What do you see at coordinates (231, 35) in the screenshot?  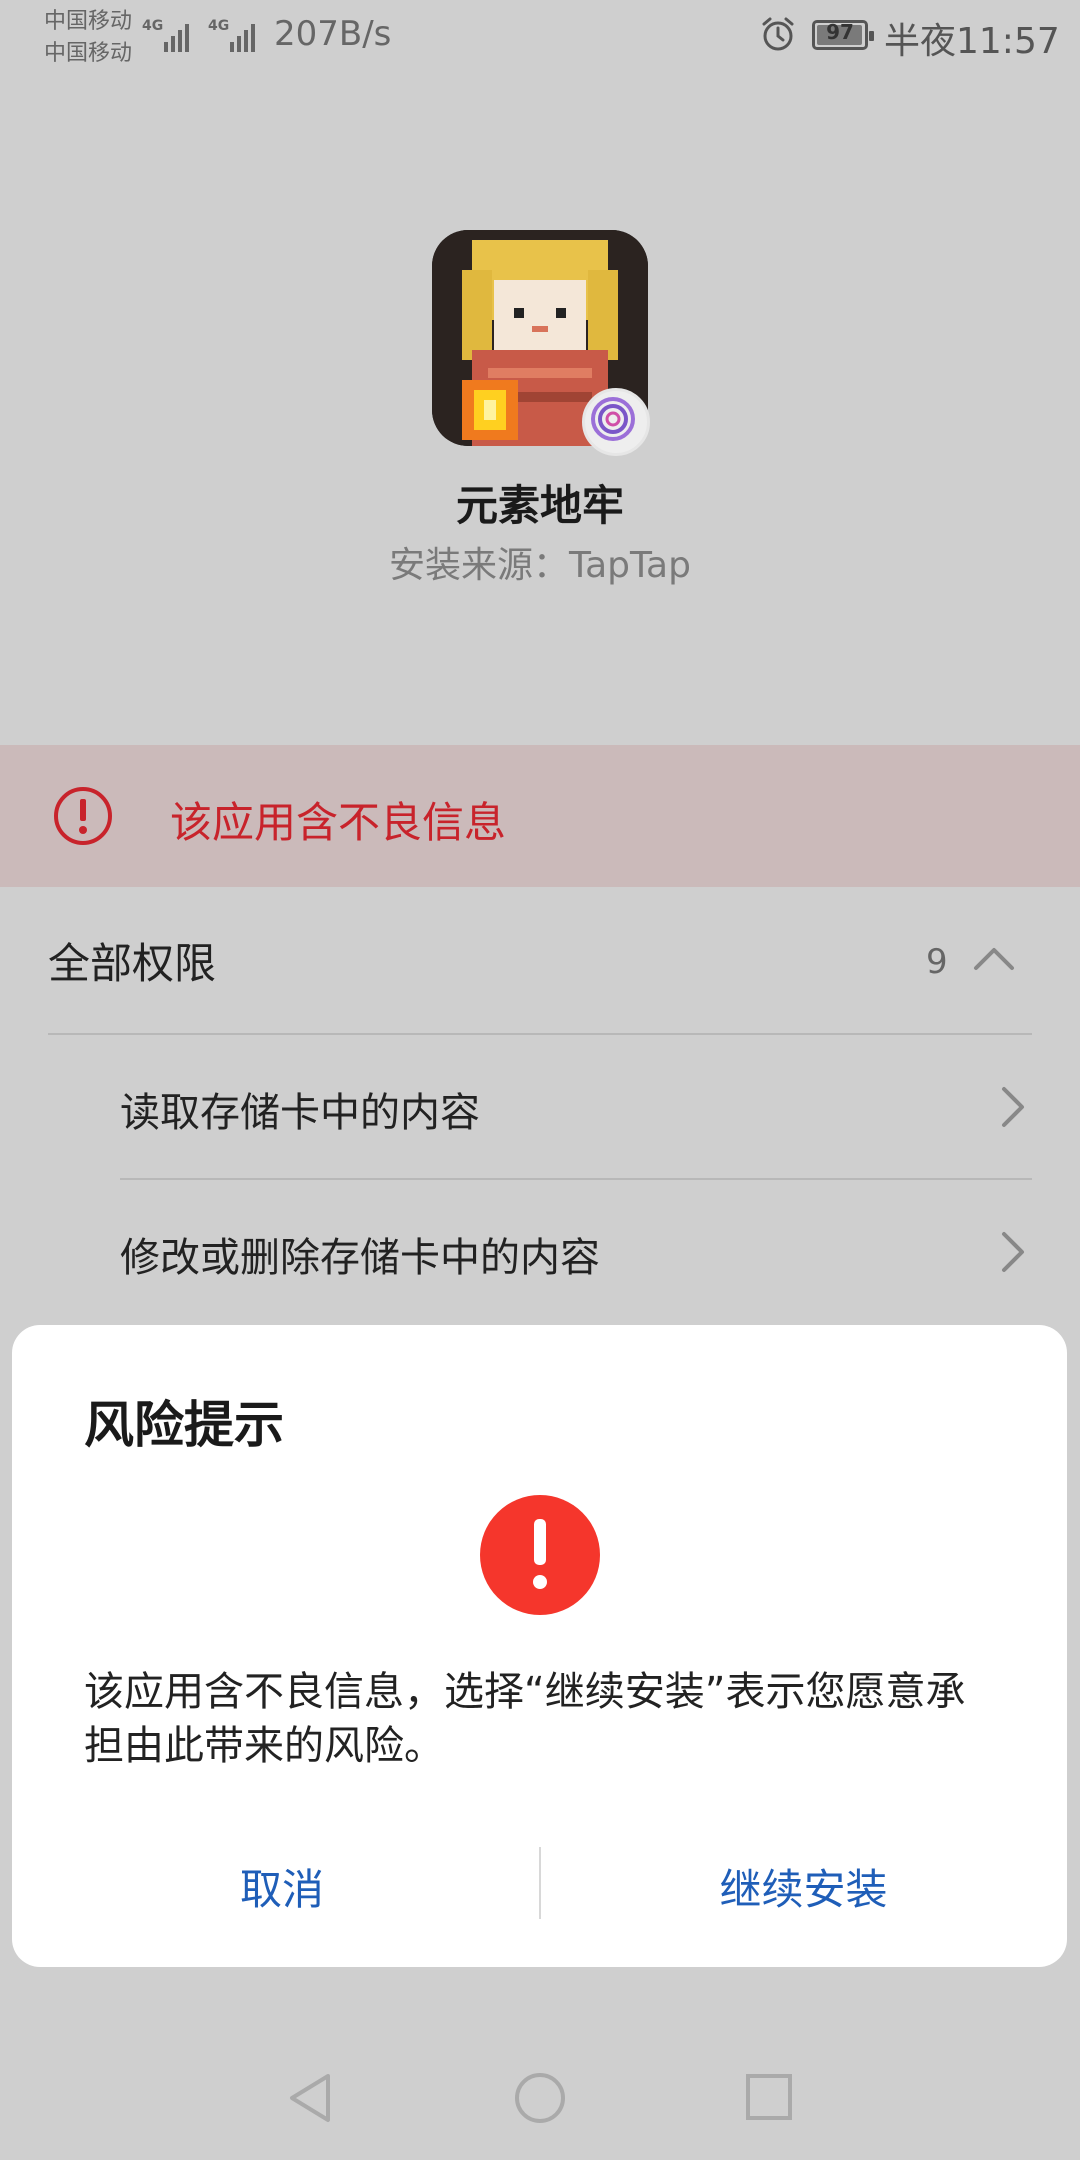 I see `signal-icon-2: 4G` at bounding box center [231, 35].